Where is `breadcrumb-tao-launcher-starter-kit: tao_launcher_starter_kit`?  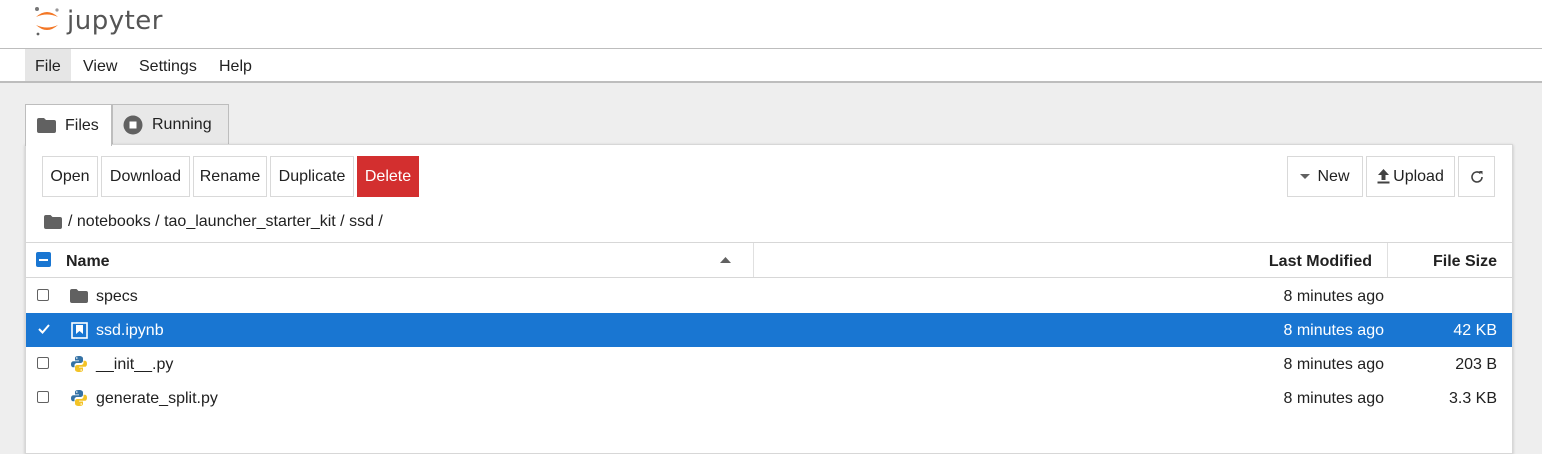 breadcrumb-tao-launcher-starter-kit: tao_launcher_starter_kit is located at coordinates (250, 222).